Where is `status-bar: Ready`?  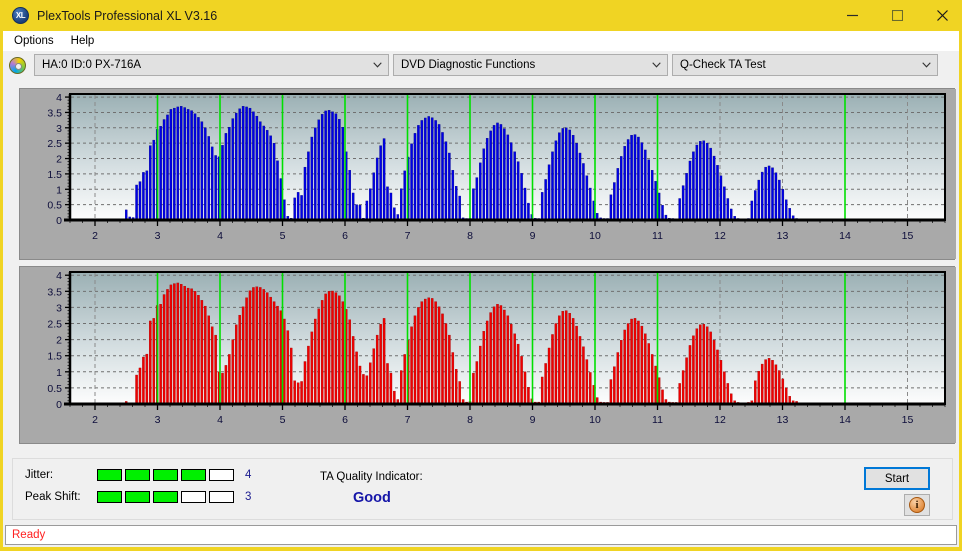
status-bar: Ready is located at coordinates (481, 535).